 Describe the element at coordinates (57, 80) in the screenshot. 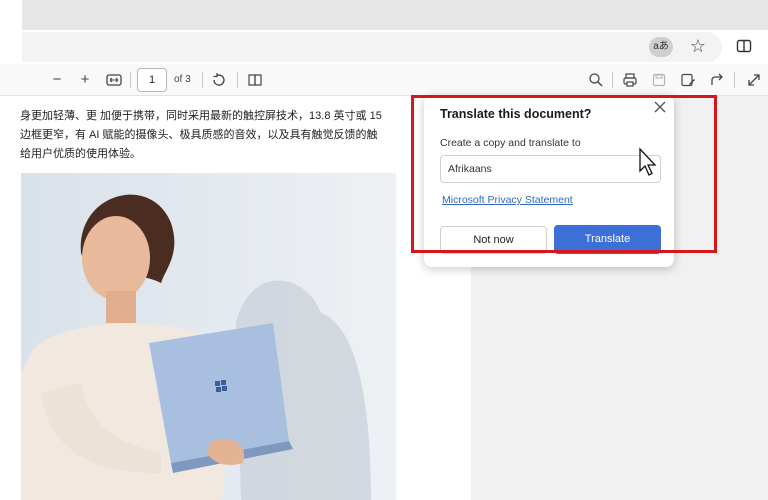

I see `zoom-out-button: −` at that location.